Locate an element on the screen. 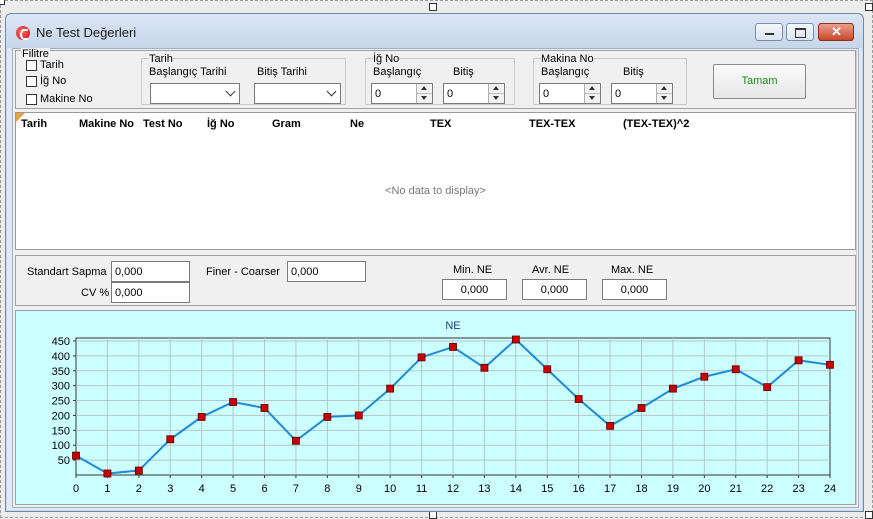 The image size is (873, 519). close-button: ✕ is located at coordinates (836, 32).